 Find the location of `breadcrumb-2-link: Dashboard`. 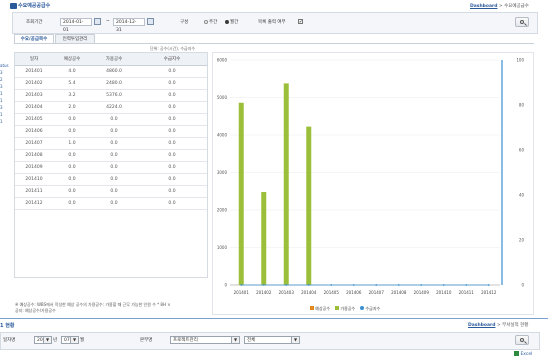

breadcrumb-2-link: Dashboard is located at coordinates (481, 325).